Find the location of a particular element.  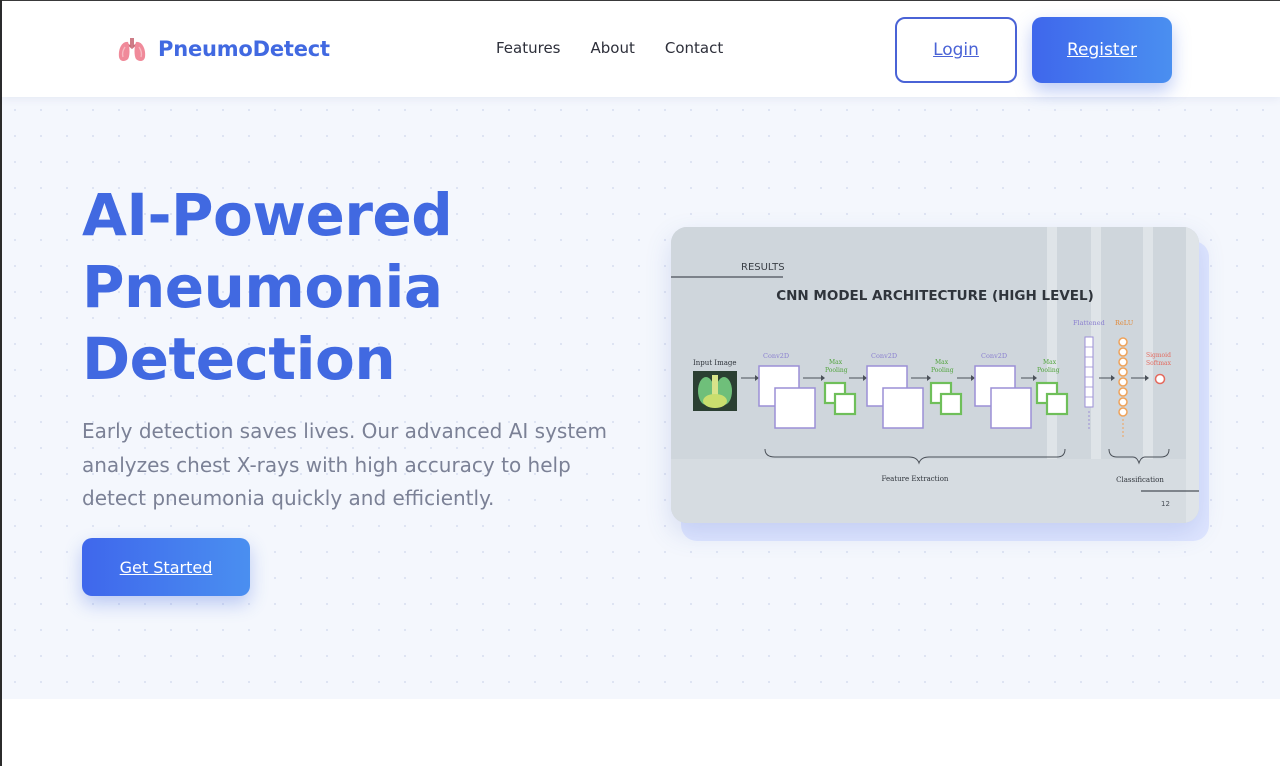

figure-page-number: 12 is located at coordinates (1165, 504).